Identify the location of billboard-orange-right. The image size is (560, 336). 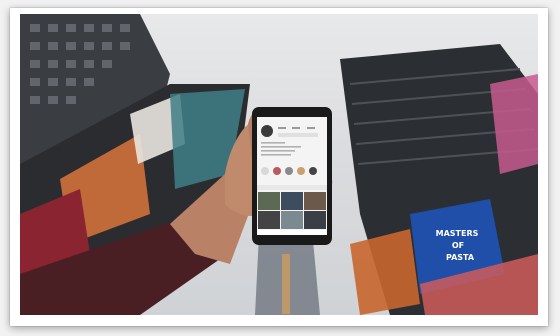
(385, 272).